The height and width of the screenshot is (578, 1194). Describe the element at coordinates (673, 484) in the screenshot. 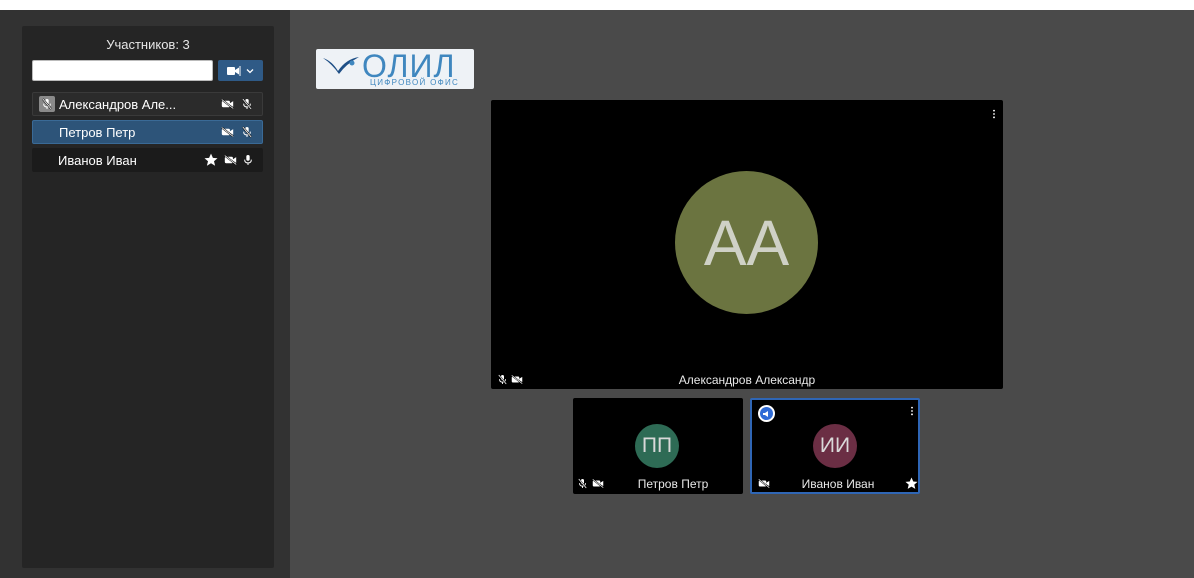

I see `thumbnail-name: Петров Петр` at that location.